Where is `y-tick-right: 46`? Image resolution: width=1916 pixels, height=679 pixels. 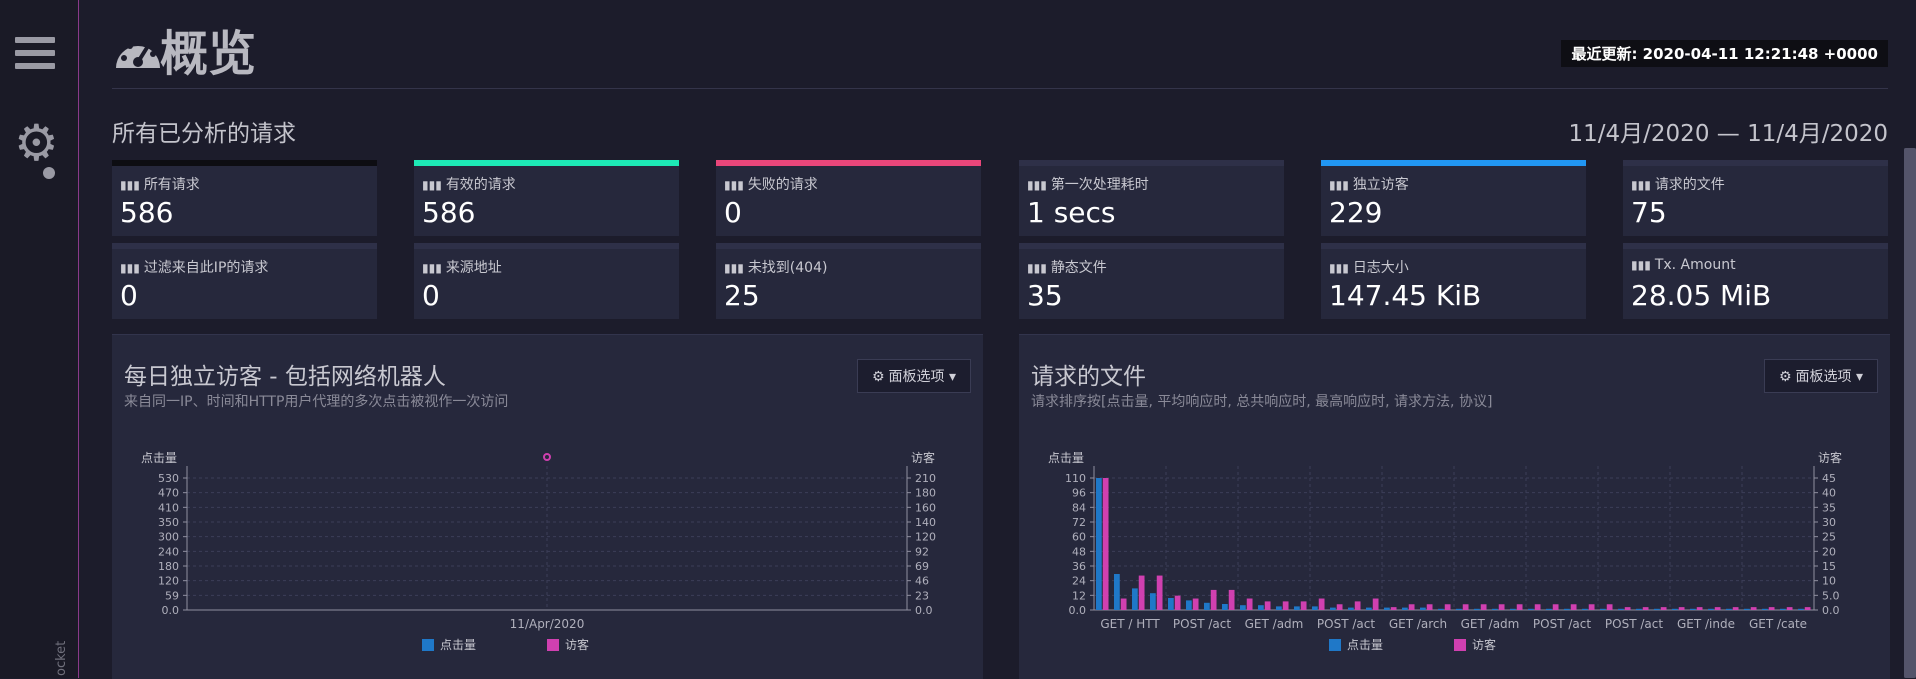 y-tick-right: 46 is located at coordinates (922, 581).